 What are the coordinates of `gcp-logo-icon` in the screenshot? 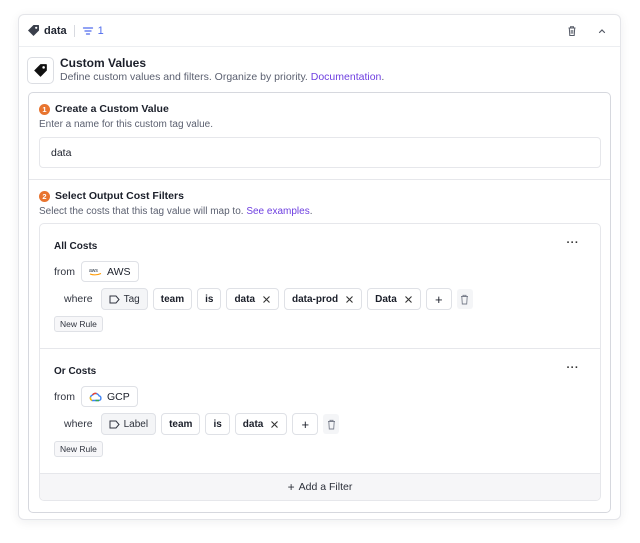 It's located at (95, 396).